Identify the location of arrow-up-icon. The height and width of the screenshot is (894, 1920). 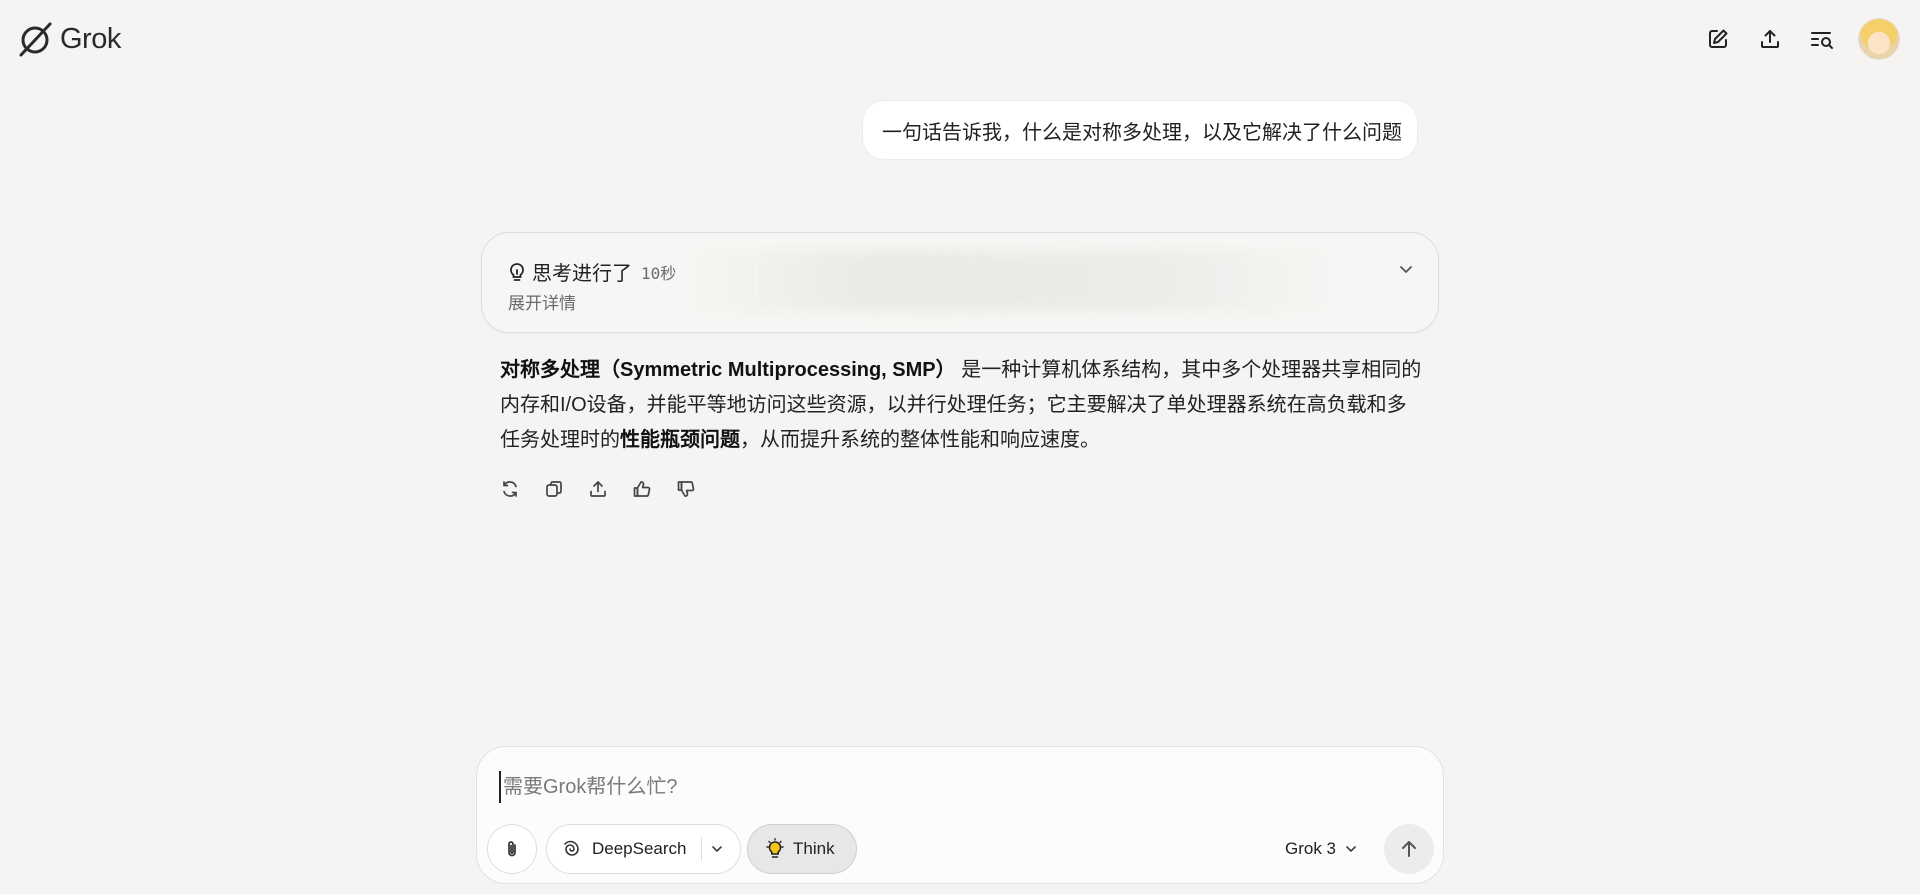
(1409, 849).